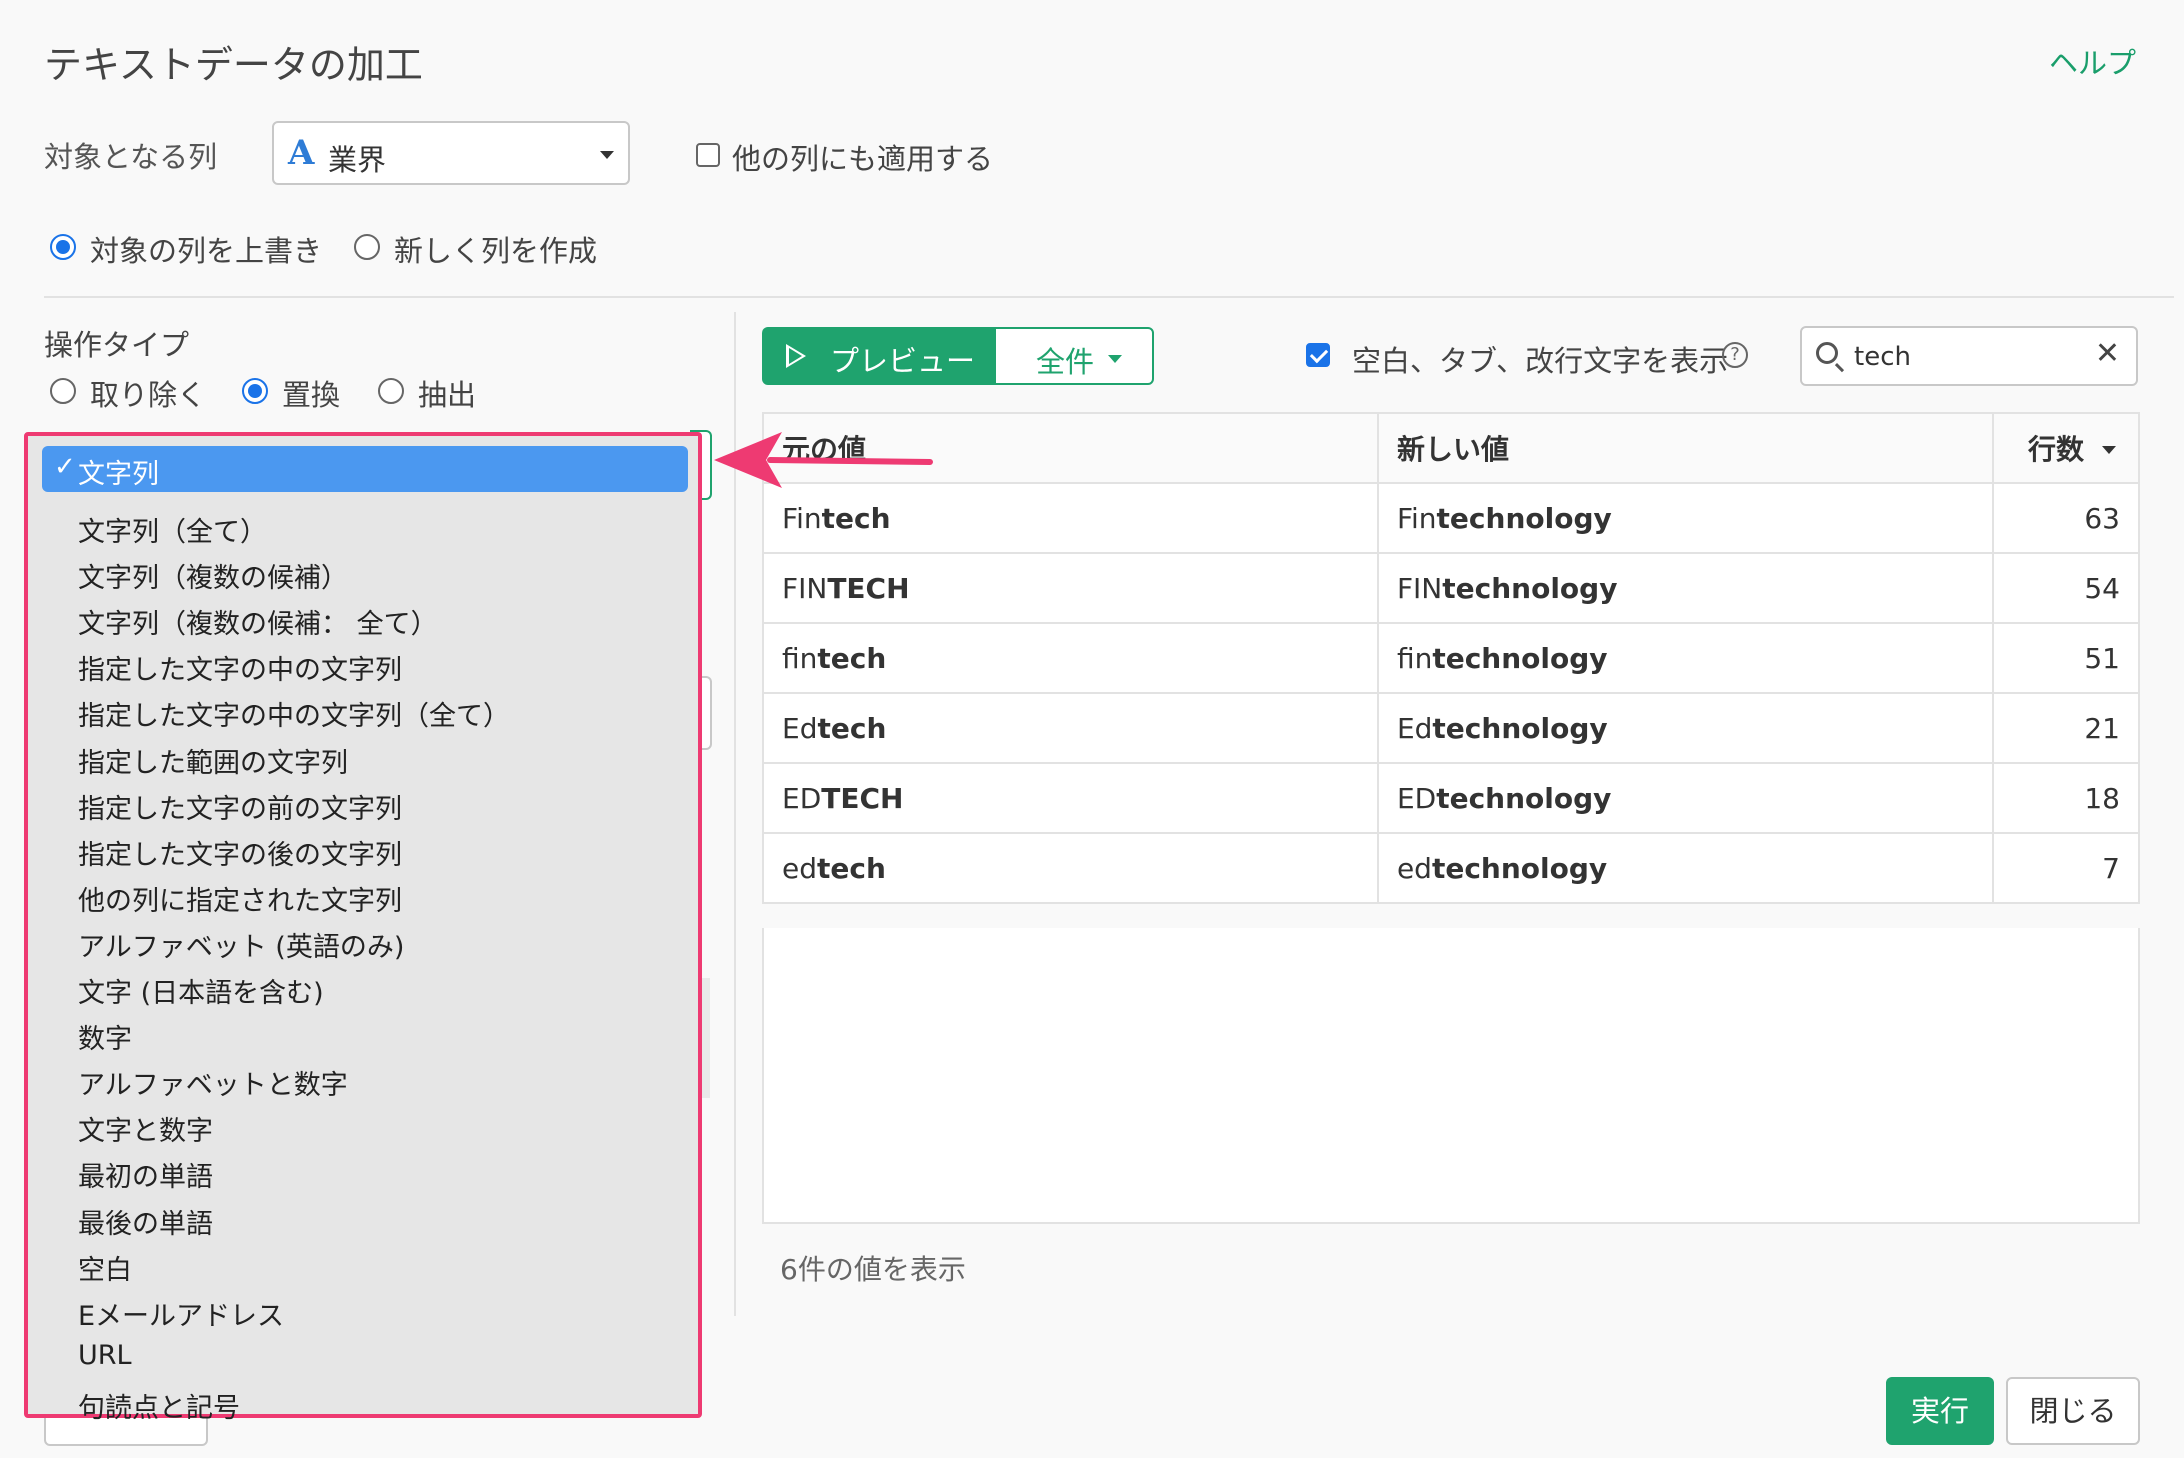 This screenshot has height=1458, width=2184. I want to click on row-count: 54, so click(2066, 588).